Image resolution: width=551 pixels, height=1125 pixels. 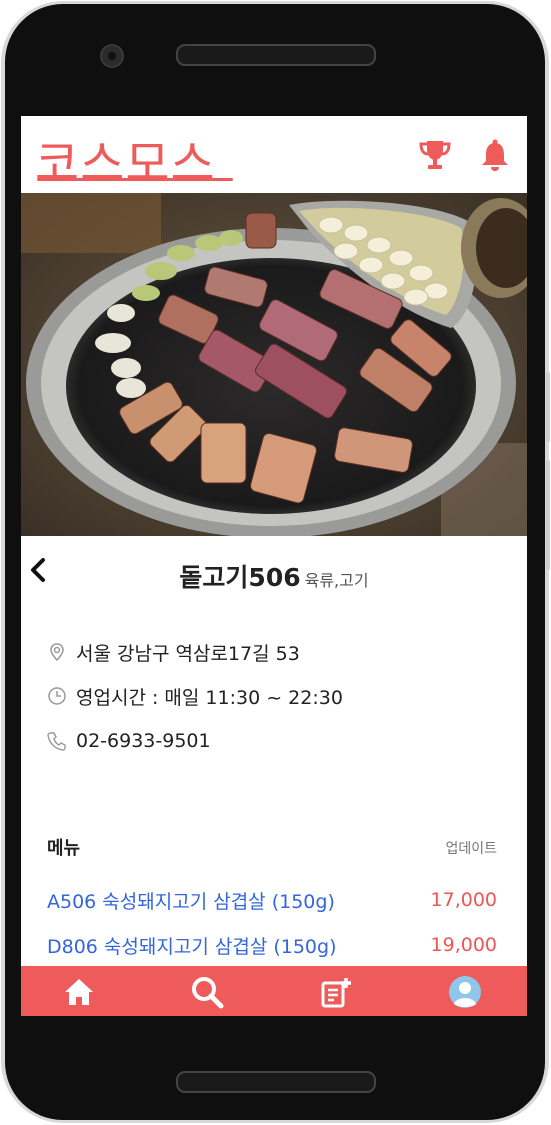 I want to click on app-logo: 코스모스, so click(x=125, y=159).